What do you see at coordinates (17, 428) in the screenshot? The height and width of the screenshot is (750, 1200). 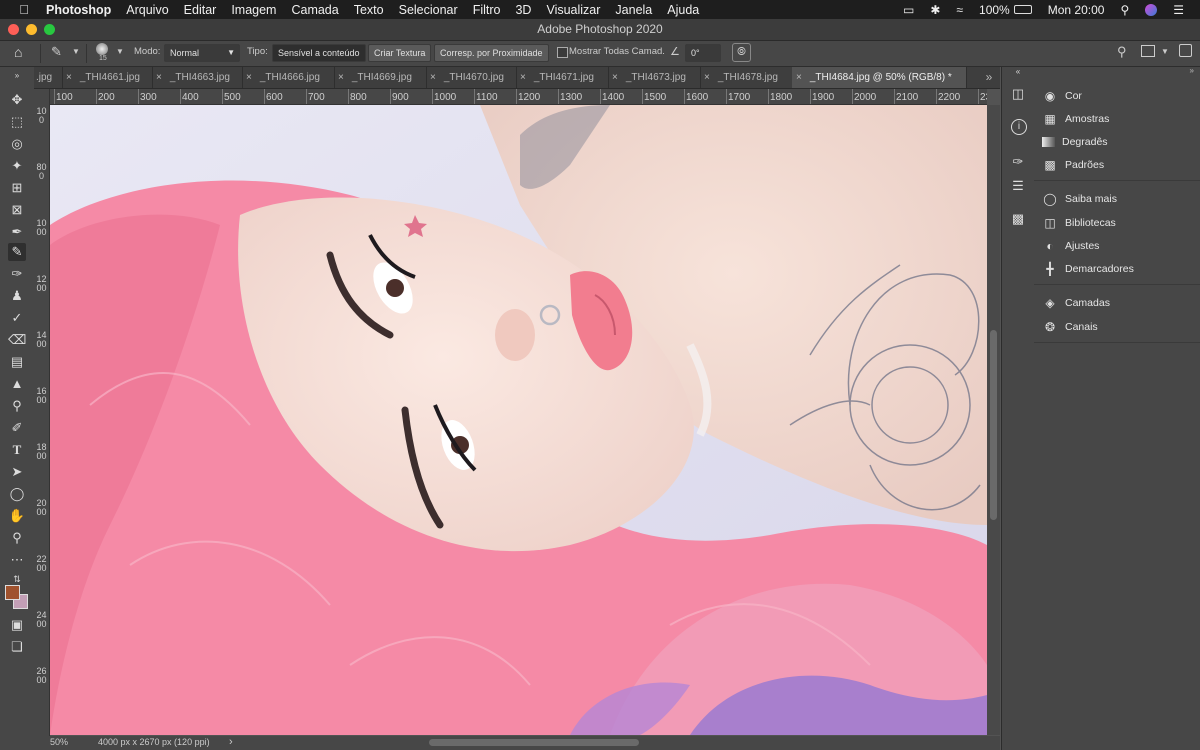 I see `pen-tool-icon: ✐` at bounding box center [17, 428].